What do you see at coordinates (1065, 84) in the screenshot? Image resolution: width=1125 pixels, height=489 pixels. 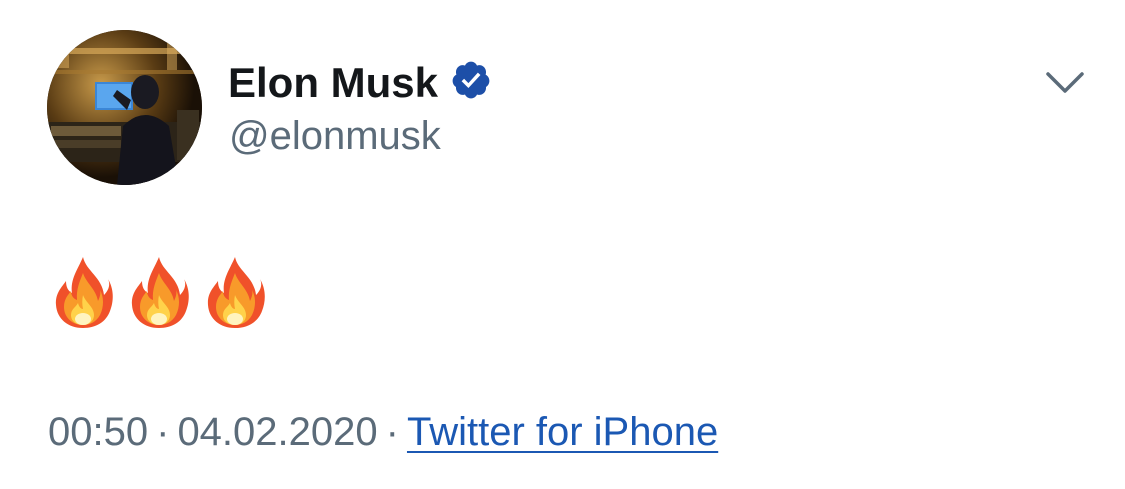 I see `chevron-down-icon` at bounding box center [1065, 84].